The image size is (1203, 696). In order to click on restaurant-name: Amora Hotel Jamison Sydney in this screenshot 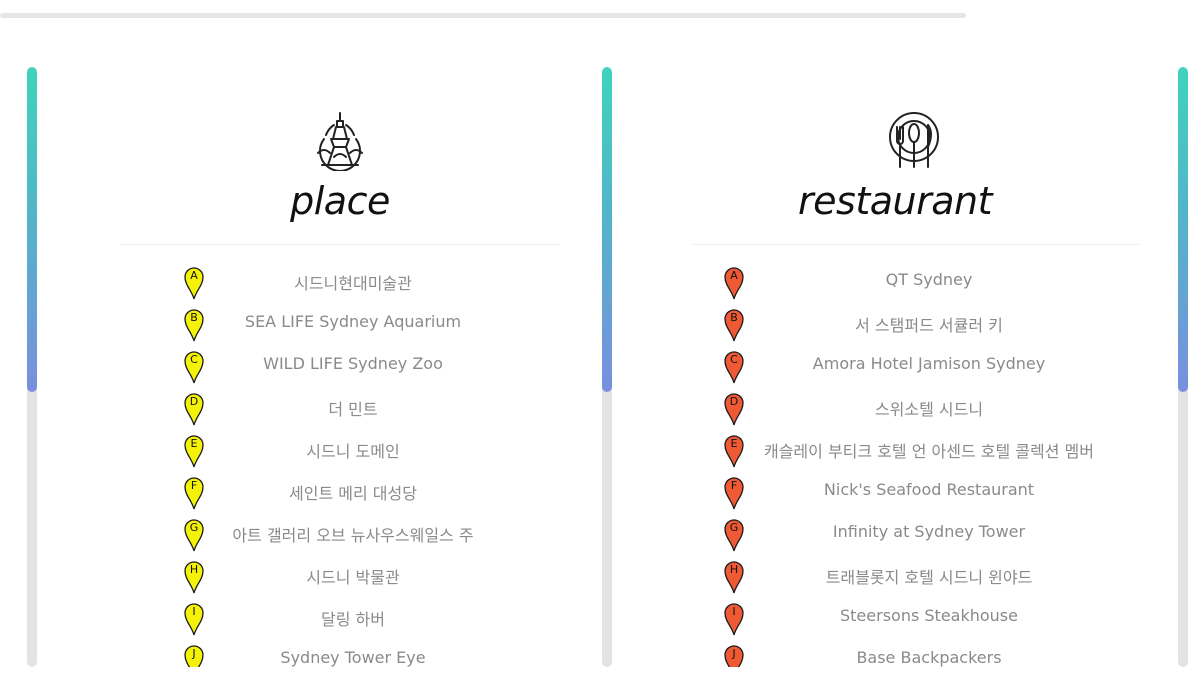, I will do `click(929, 363)`.